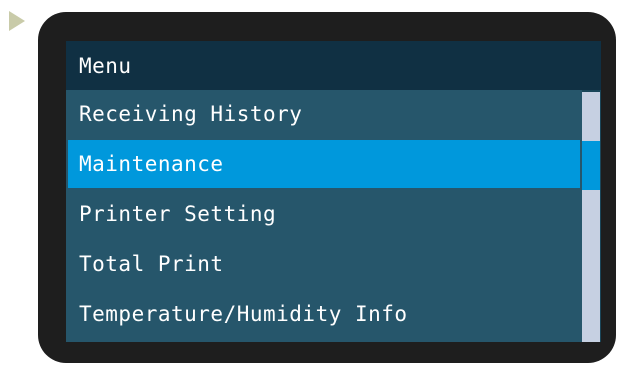 Image resolution: width=624 pixels, height=367 pixels. Describe the element at coordinates (151, 264) in the screenshot. I see `menu-item-label: Total Print` at that location.